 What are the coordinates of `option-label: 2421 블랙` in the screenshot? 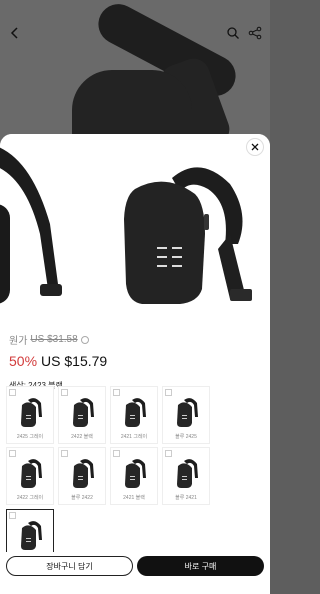 It's located at (134, 498).